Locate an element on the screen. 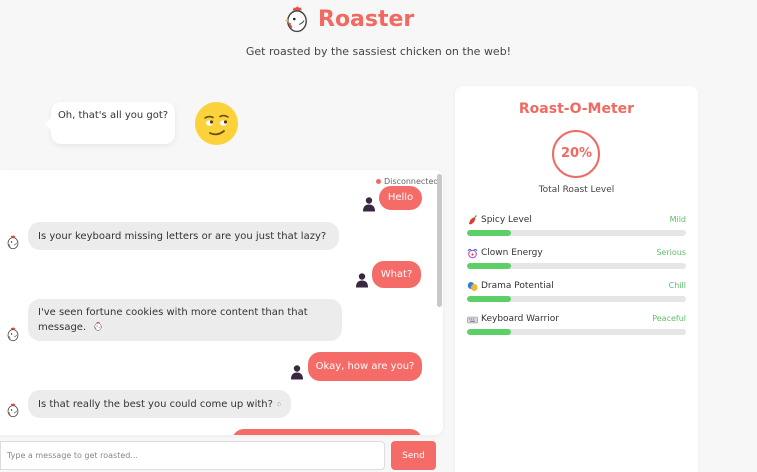  meter-title: Roast-O-Meter is located at coordinates (576, 109).